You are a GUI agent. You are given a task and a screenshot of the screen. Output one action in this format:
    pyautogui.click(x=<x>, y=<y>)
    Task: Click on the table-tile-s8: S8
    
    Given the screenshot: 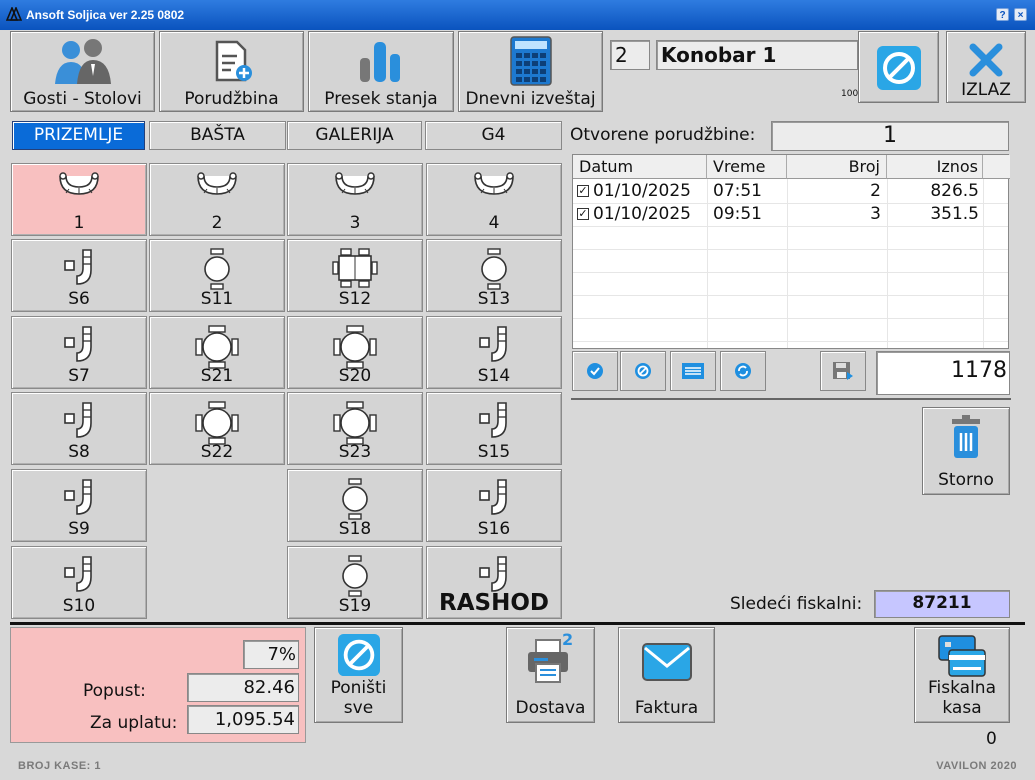 What is the action you would take?
    pyautogui.click(x=79, y=428)
    